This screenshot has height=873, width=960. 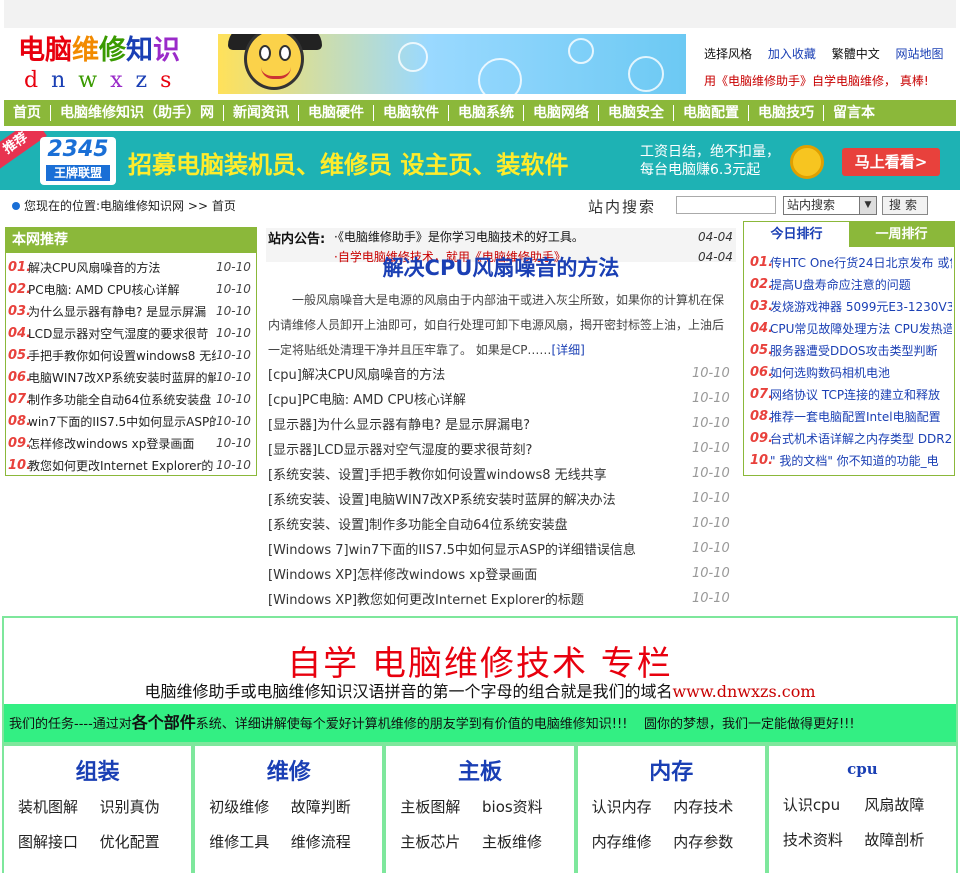 What do you see at coordinates (861, 328) in the screenshot?
I see `item-title: CPU常见故障处理方法 CPU发热造` at bounding box center [861, 328].